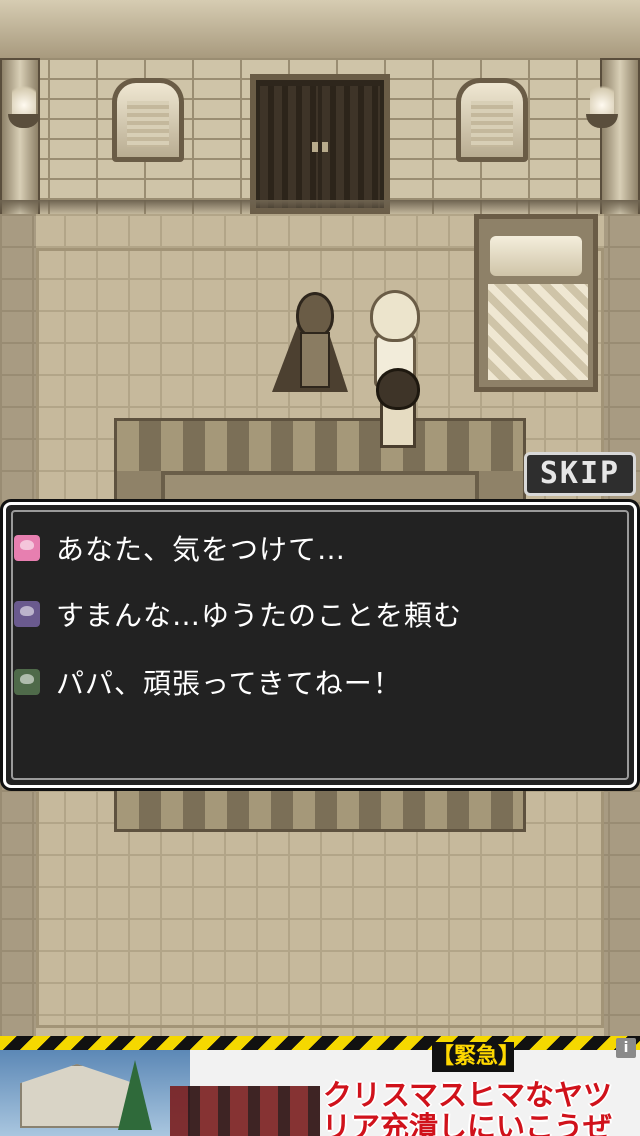 The image size is (640, 1136). I want to click on dialogue-text: パパ、頑張ってきてねー！, so click(229, 683).